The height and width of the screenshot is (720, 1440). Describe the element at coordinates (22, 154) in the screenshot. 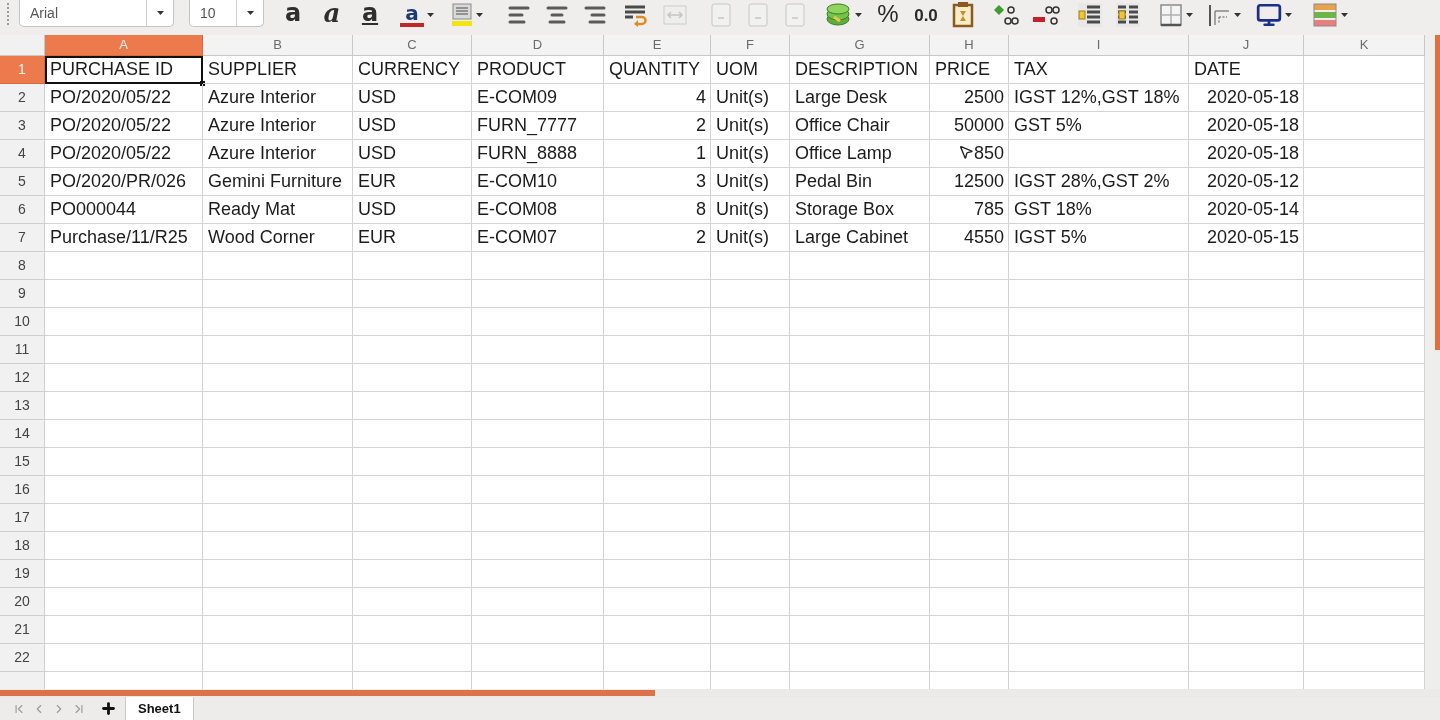

I see `row-header: 4` at that location.